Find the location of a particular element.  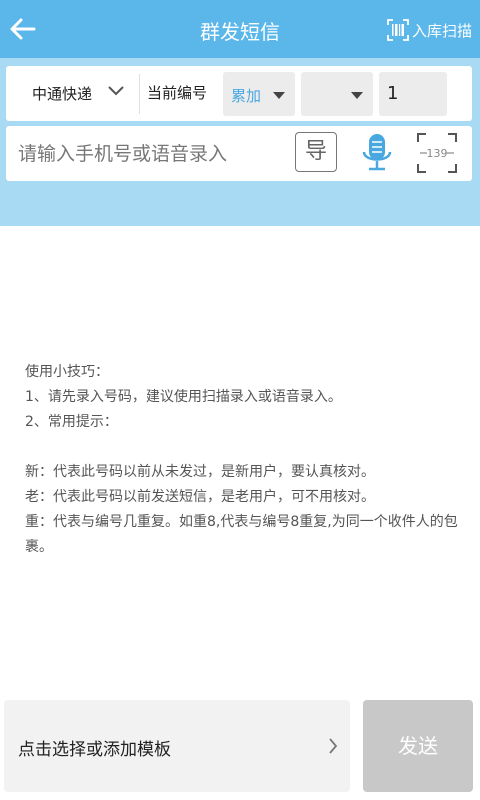

tips-new: 新：代表此号码以前从未发过，是新用户，要认真核对。 is located at coordinates (200, 472).